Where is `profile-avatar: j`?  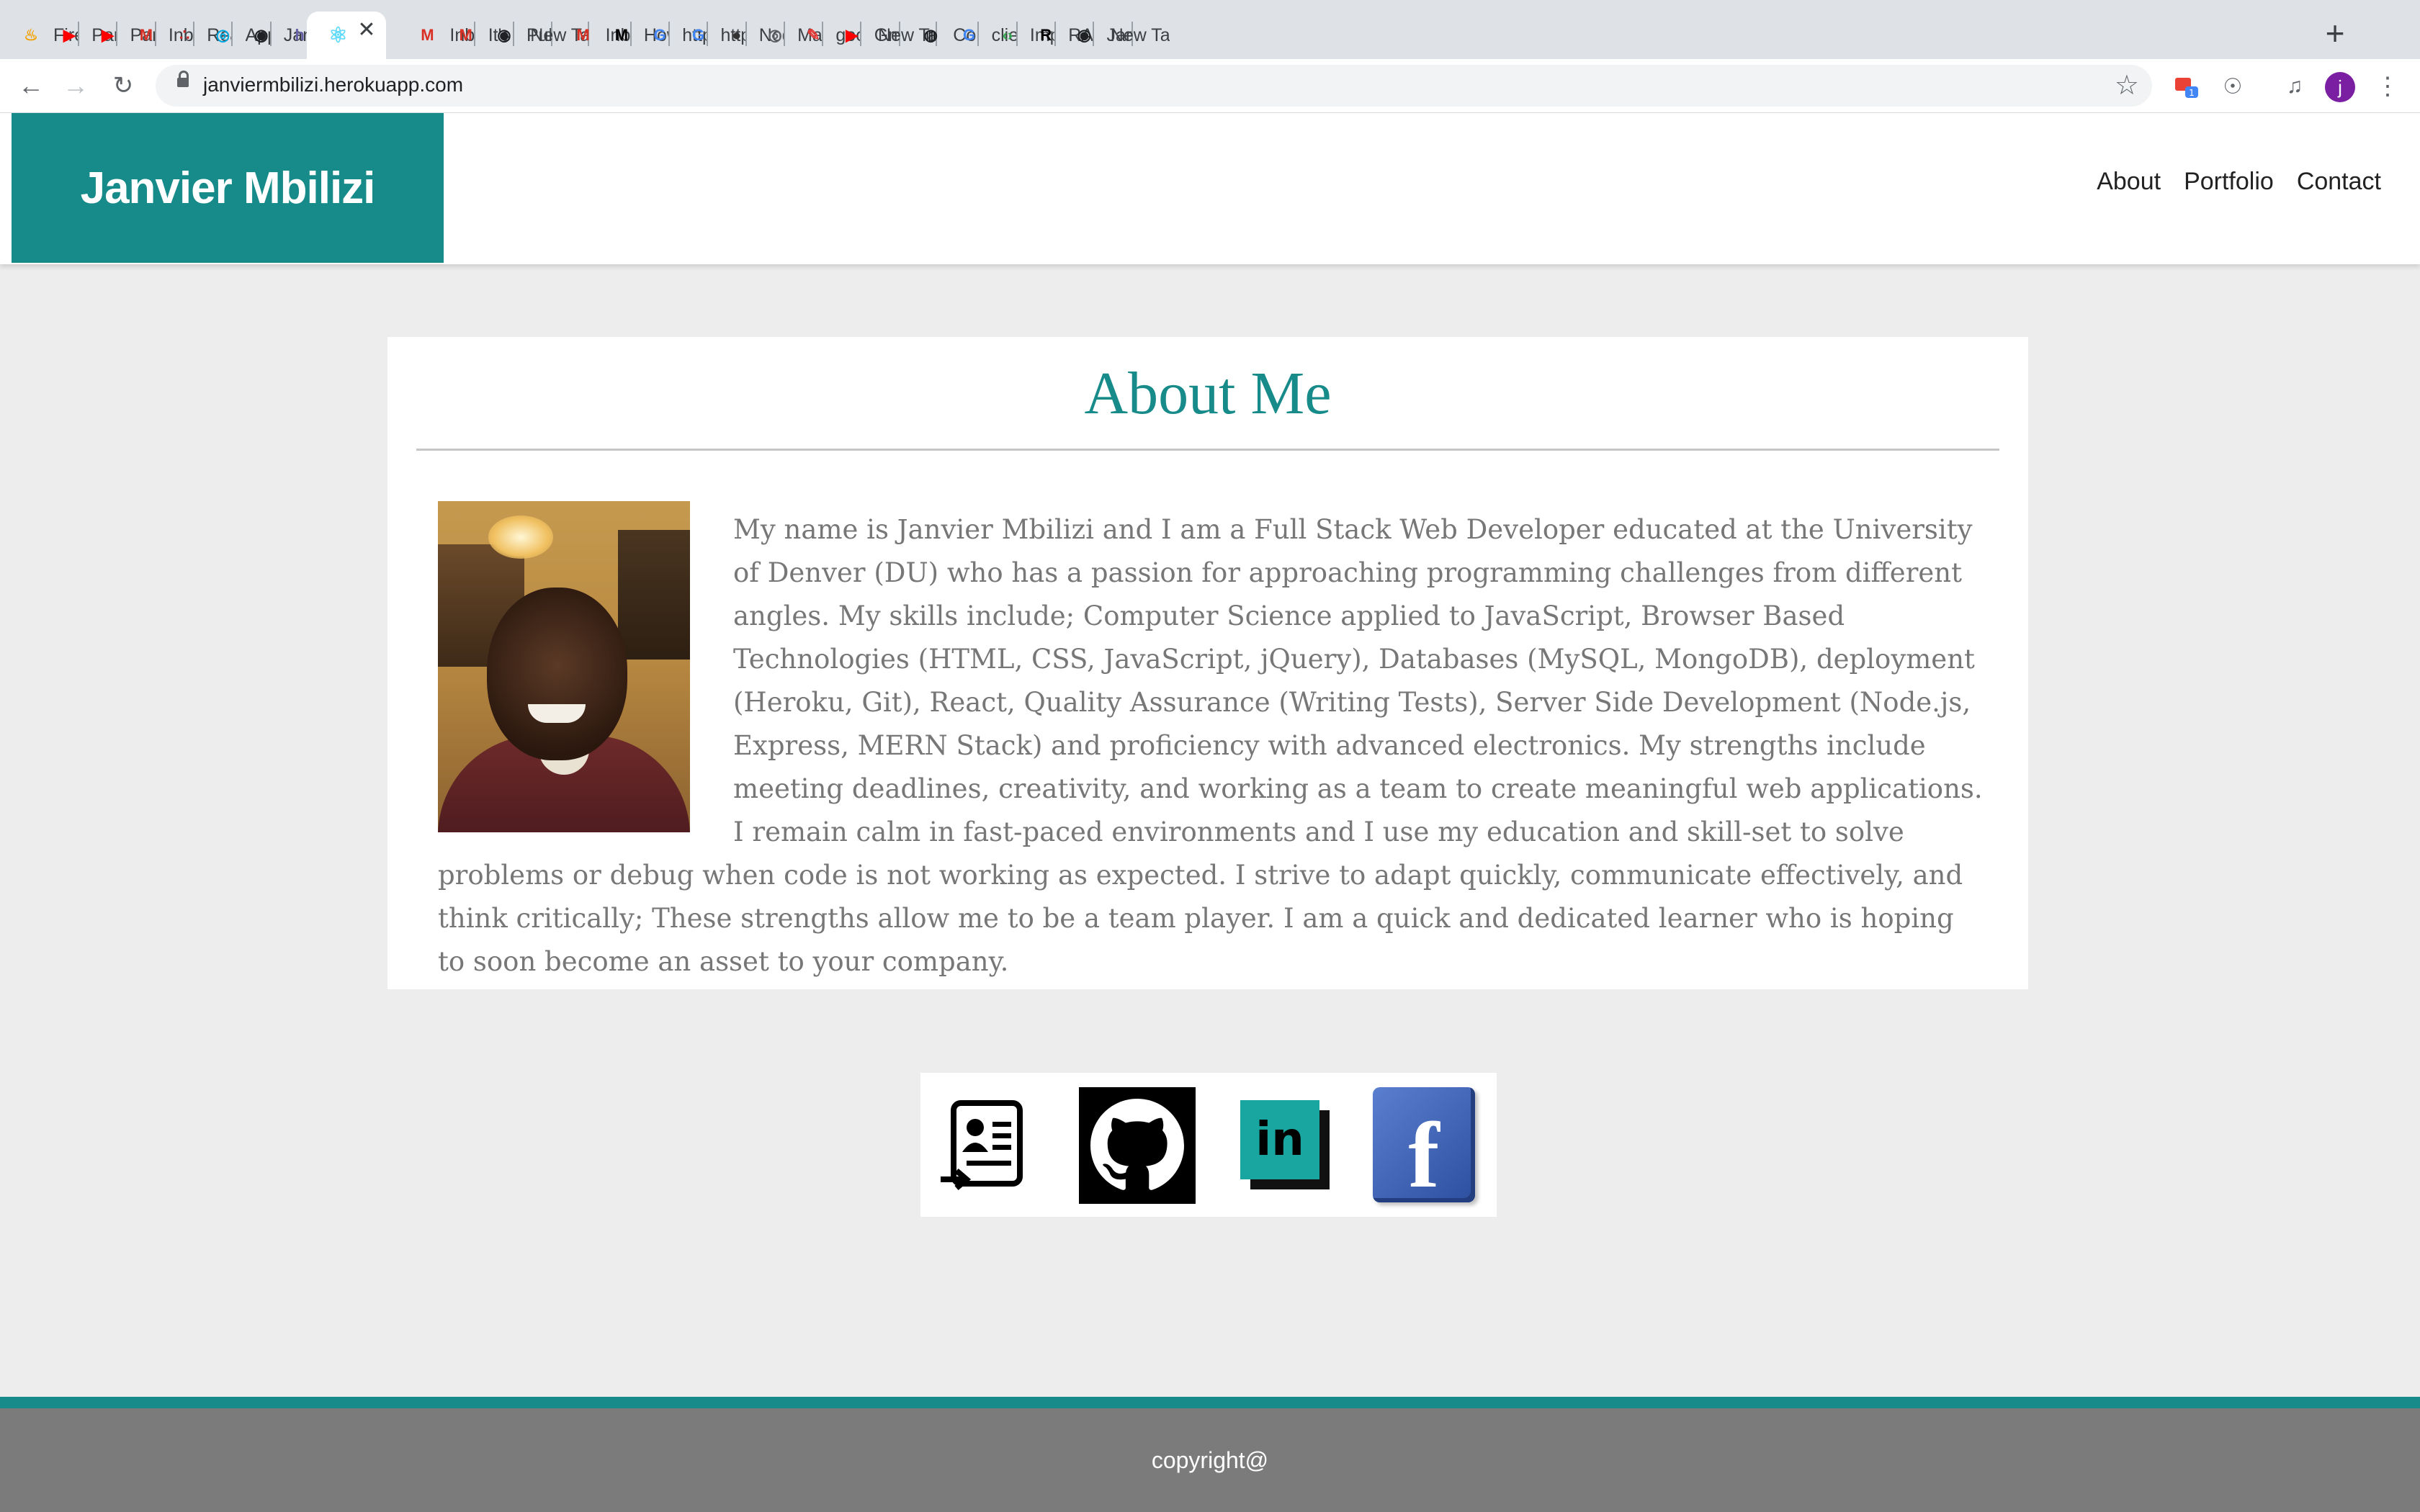
profile-avatar: j is located at coordinates (2340, 87).